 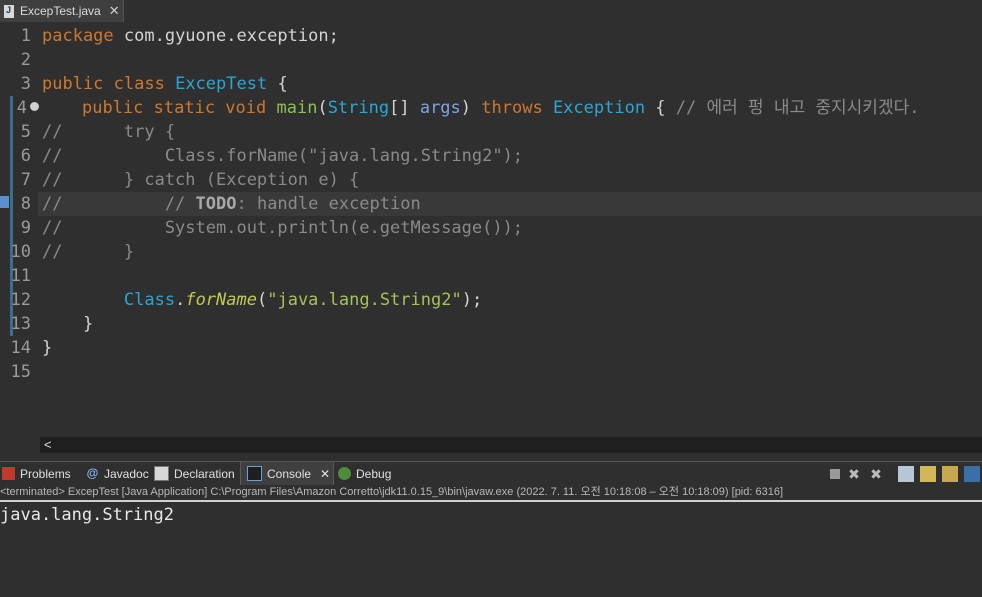 I want to click on code-line-3: public class ExcepTest {, so click(x=165, y=84).